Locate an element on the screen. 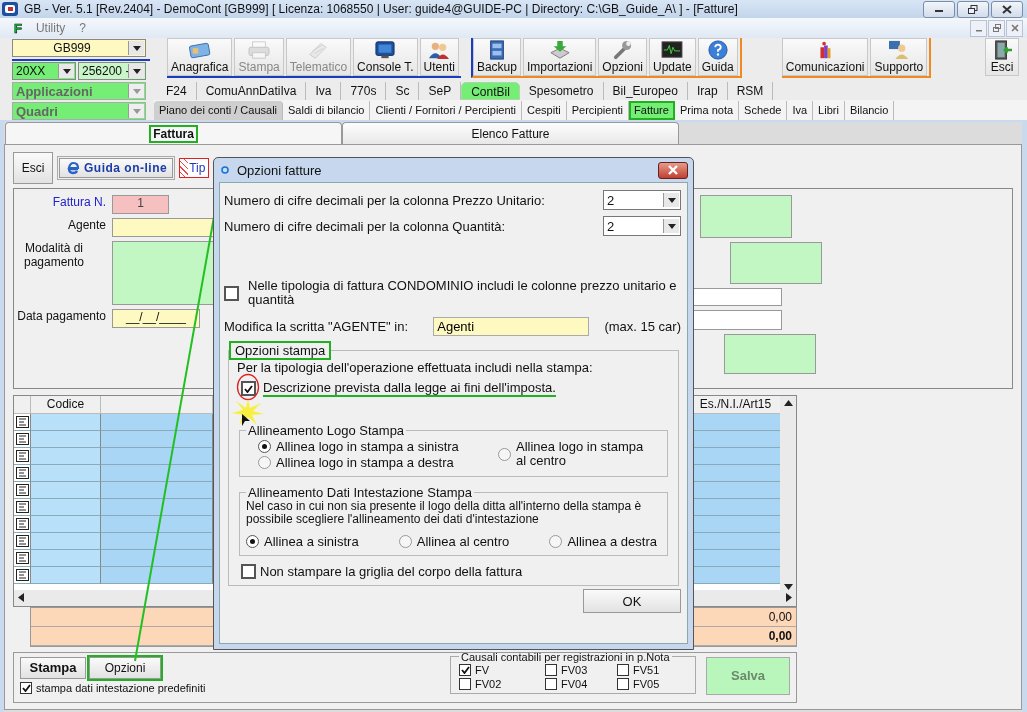 The image size is (1027, 712). exit-button: Esci is located at coordinates (33, 167).